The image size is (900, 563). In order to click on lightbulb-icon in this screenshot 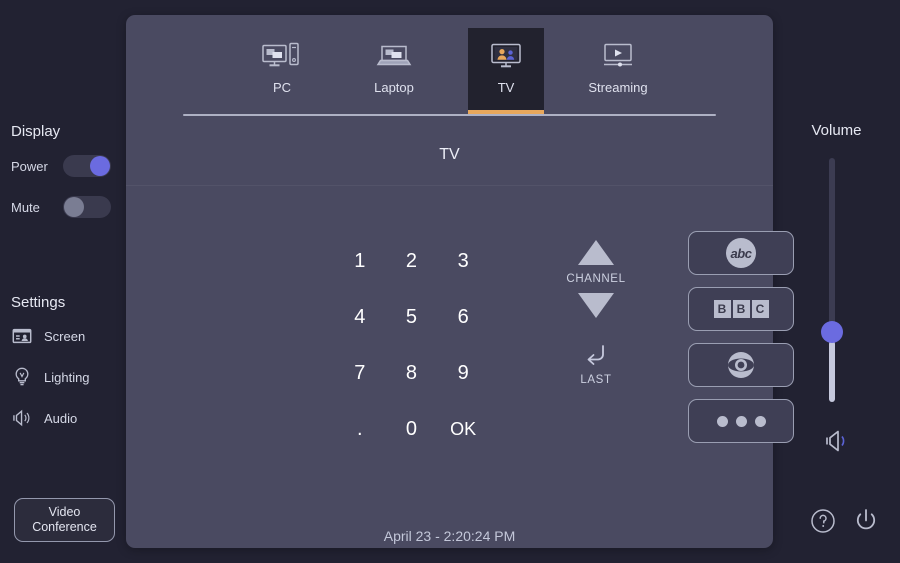, I will do `click(22, 377)`.